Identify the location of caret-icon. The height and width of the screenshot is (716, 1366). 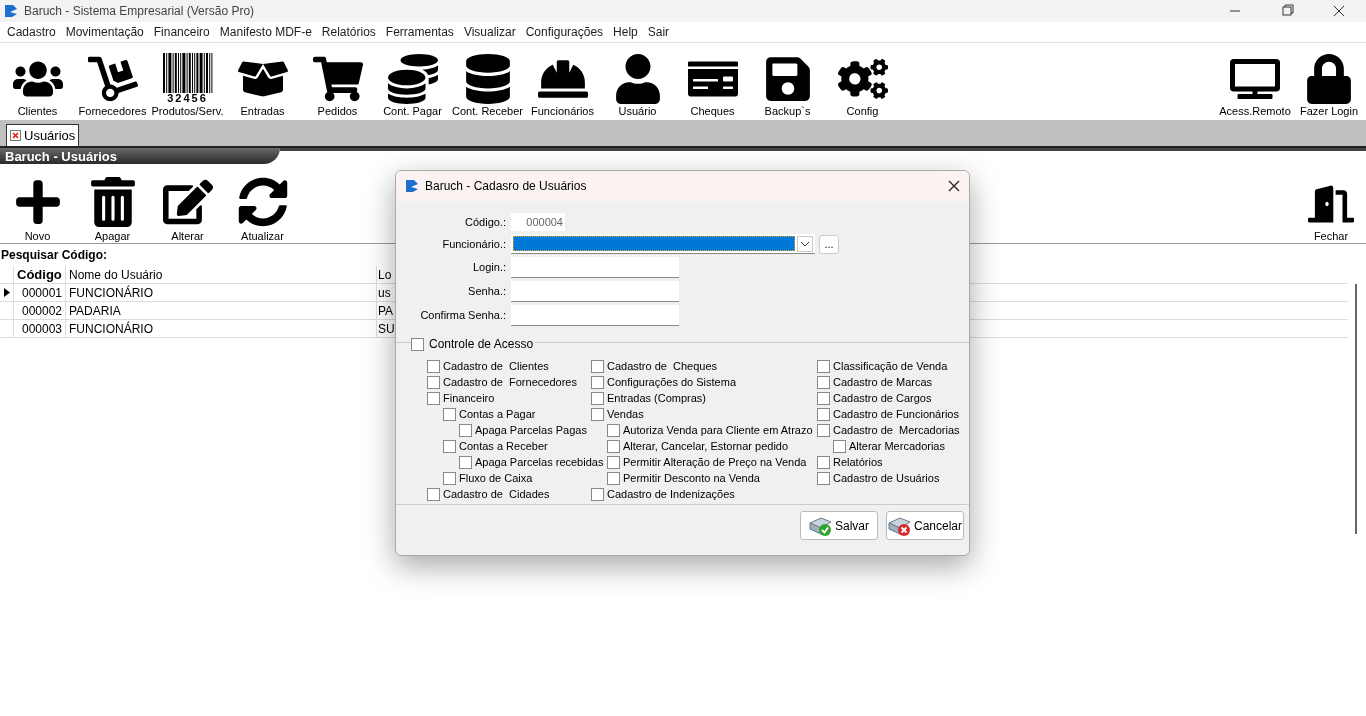
(805, 243).